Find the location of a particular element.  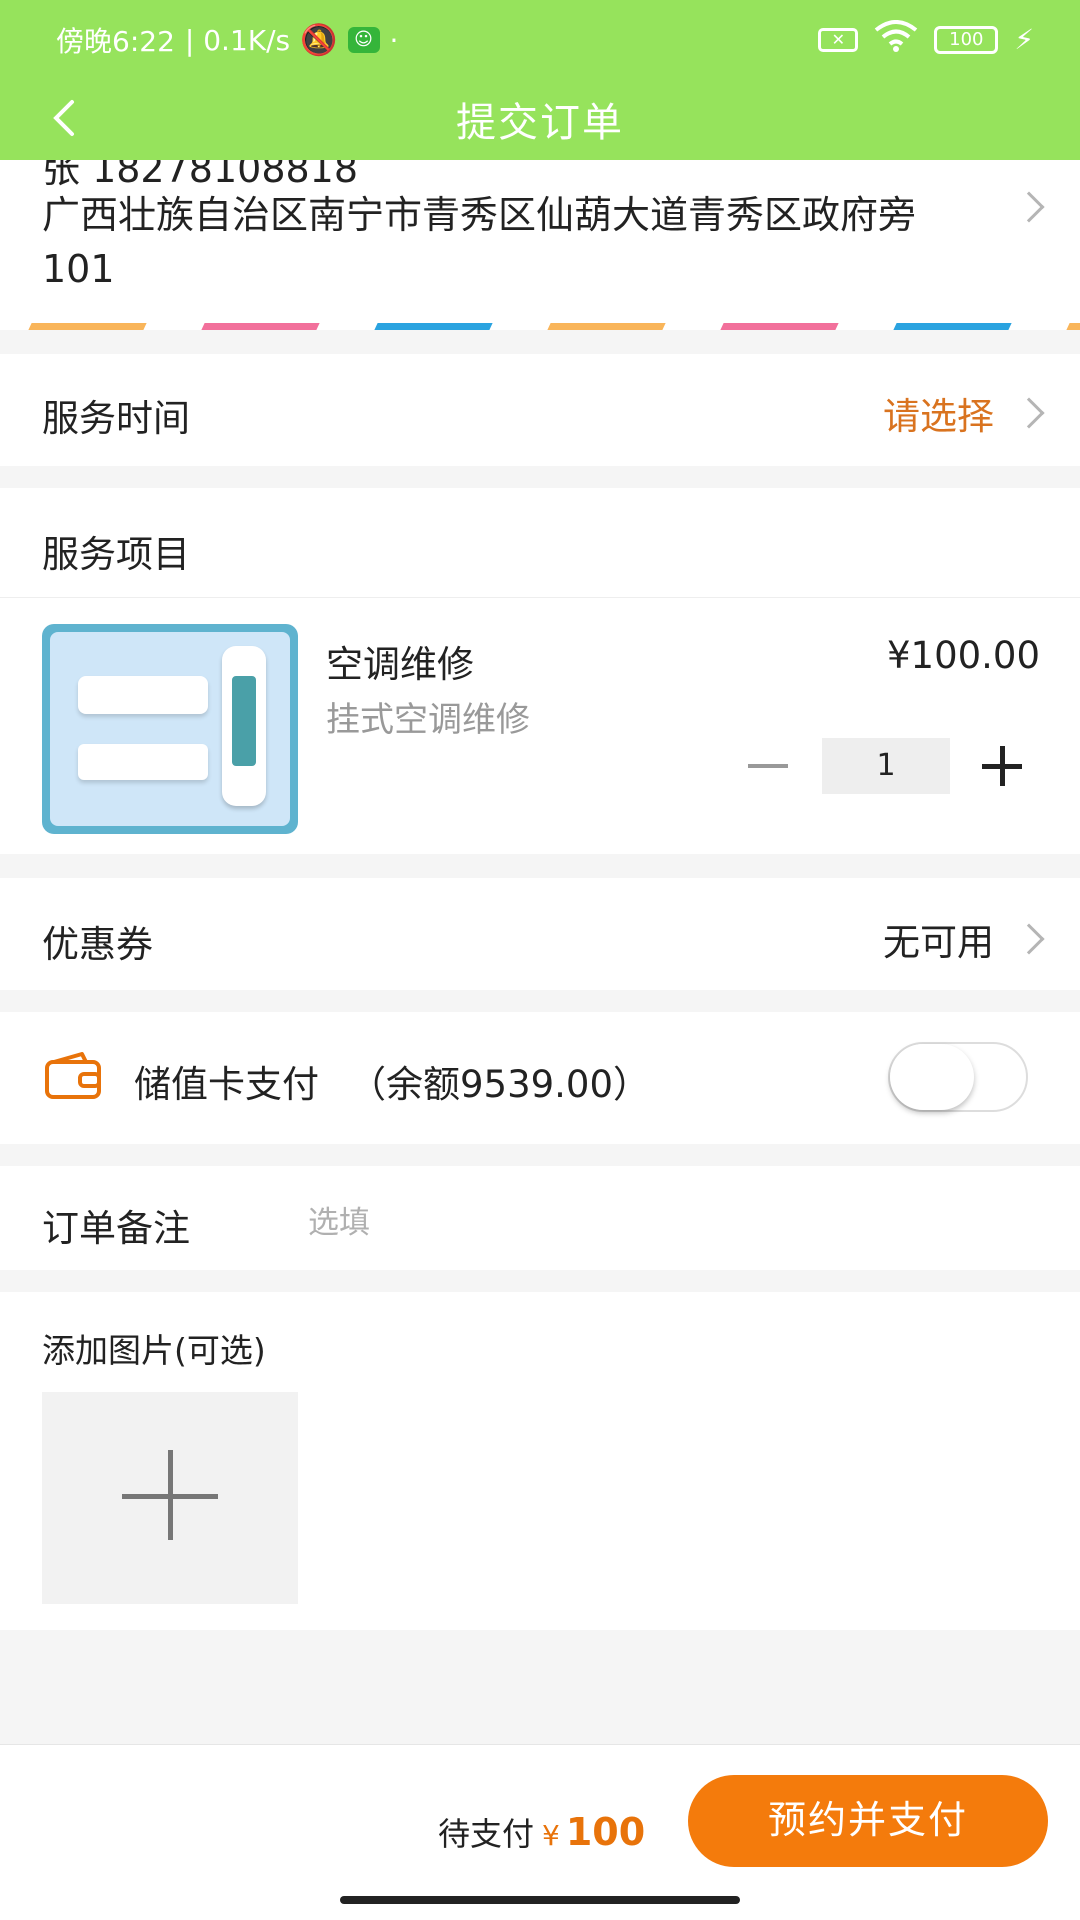

add-photo-button is located at coordinates (170, 1498).